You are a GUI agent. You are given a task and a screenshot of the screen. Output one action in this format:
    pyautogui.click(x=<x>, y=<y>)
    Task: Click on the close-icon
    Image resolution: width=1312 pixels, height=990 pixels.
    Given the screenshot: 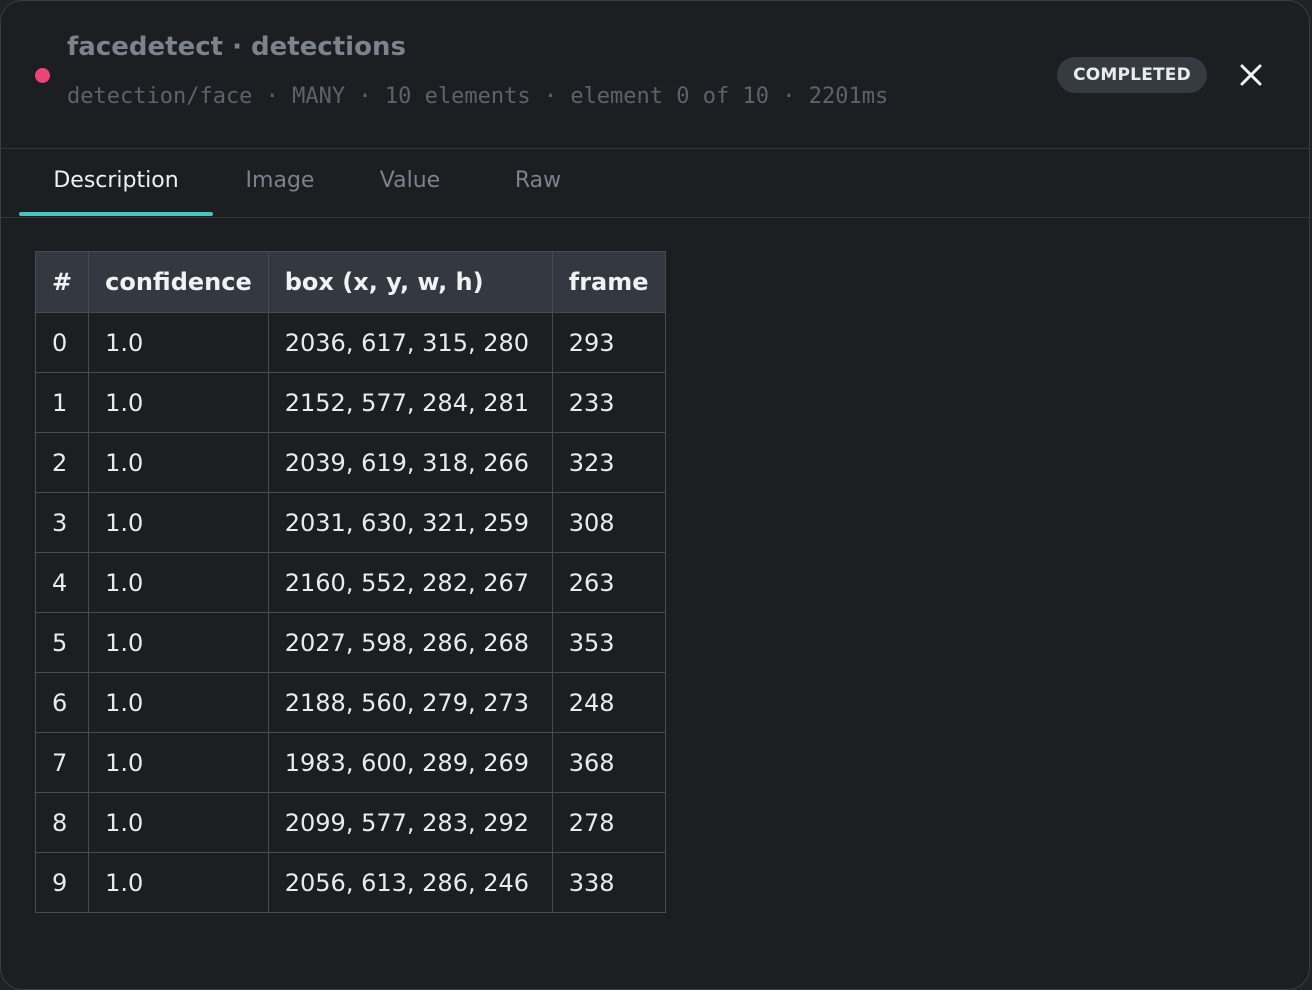 What is the action you would take?
    pyautogui.click(x=1251, y=75)
    